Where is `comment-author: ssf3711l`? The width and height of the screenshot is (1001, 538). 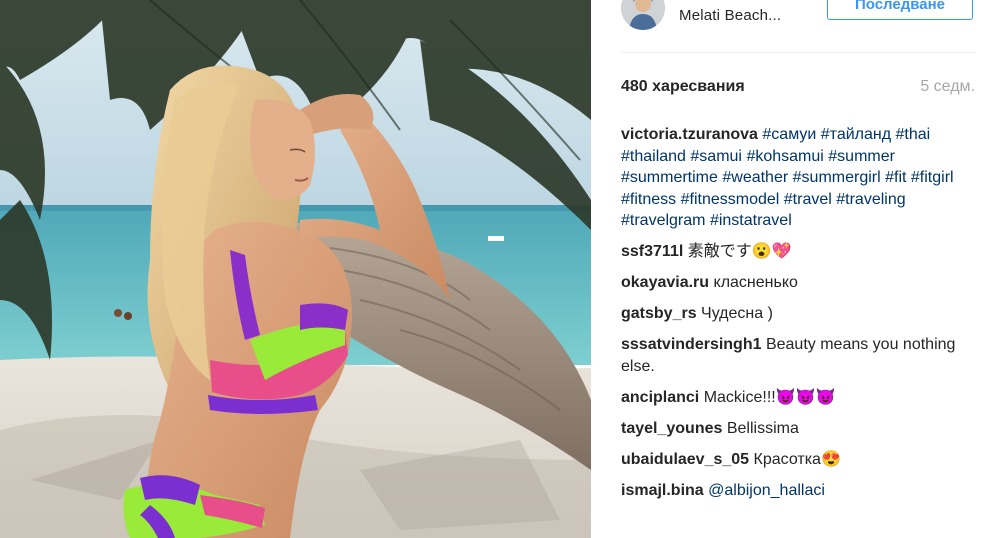 comment-author: ssf3711l is located at coordinates (652, 251).